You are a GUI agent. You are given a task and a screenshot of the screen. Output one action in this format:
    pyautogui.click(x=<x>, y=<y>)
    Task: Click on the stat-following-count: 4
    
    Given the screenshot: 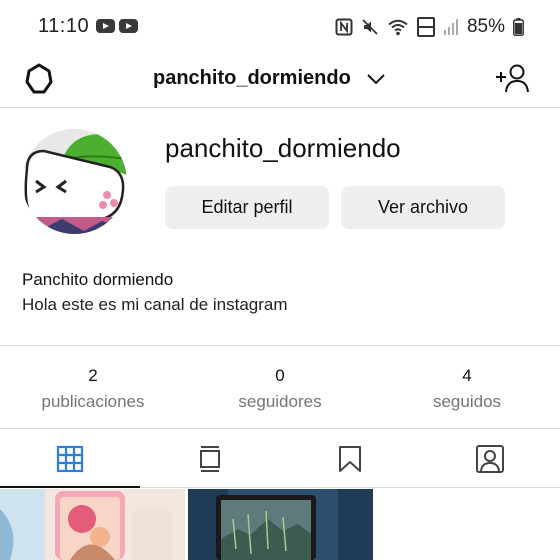 What is the action you would take?
    pyautogui.click(x=467, y=375)
    